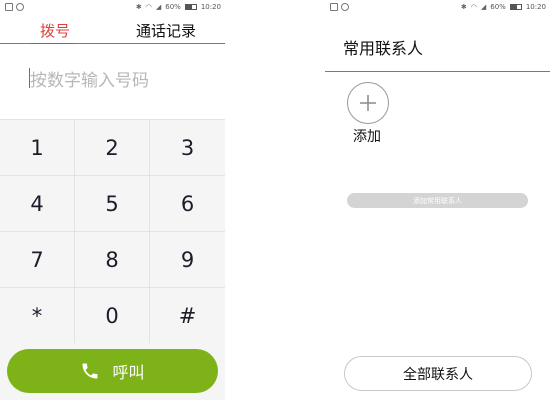 This screenshot has height=400, width=550. I want to click on key-3: 3, so click(187, 148).